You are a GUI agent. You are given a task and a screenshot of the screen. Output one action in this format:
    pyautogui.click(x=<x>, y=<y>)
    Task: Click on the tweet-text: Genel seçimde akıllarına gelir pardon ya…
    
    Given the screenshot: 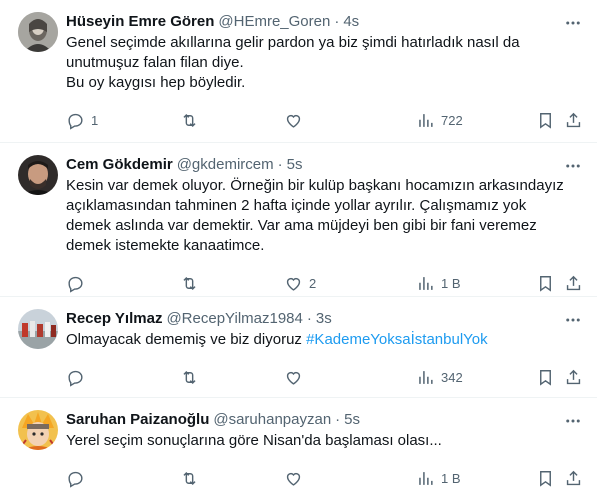 What is the action you would take?
    pyautogui.click(x=293, y=62)
    